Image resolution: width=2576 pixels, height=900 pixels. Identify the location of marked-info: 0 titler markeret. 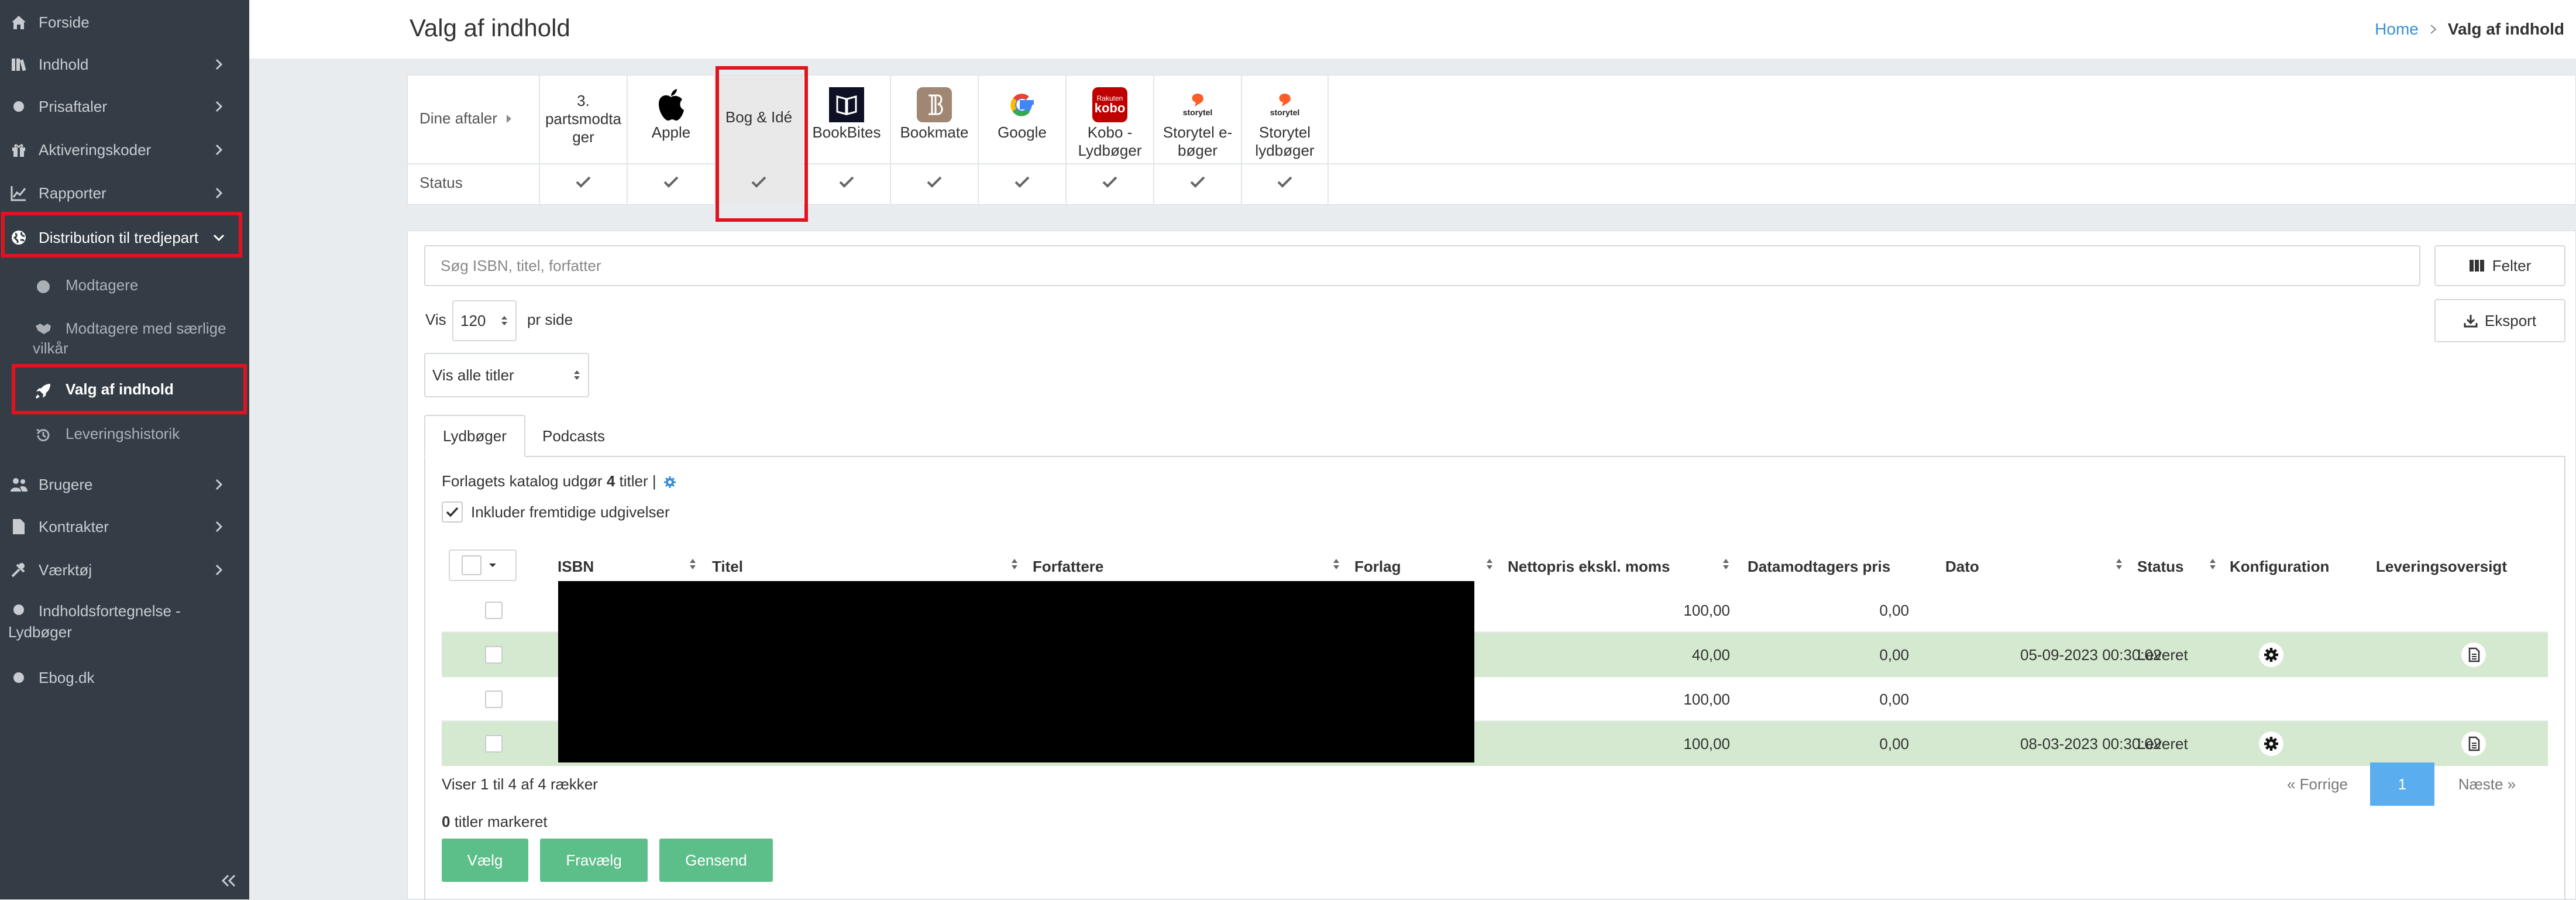
(495, 822).